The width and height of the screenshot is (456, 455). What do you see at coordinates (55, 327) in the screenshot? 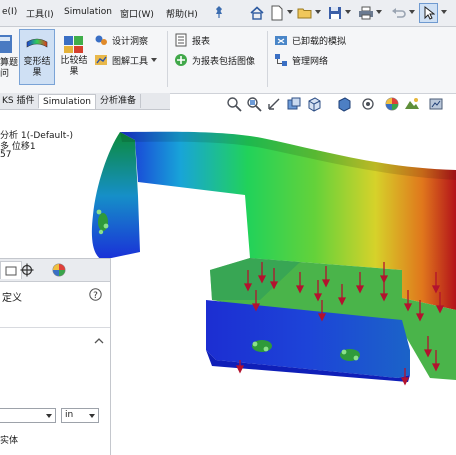
I see `panel-divider` at bounding box center [55, 327].